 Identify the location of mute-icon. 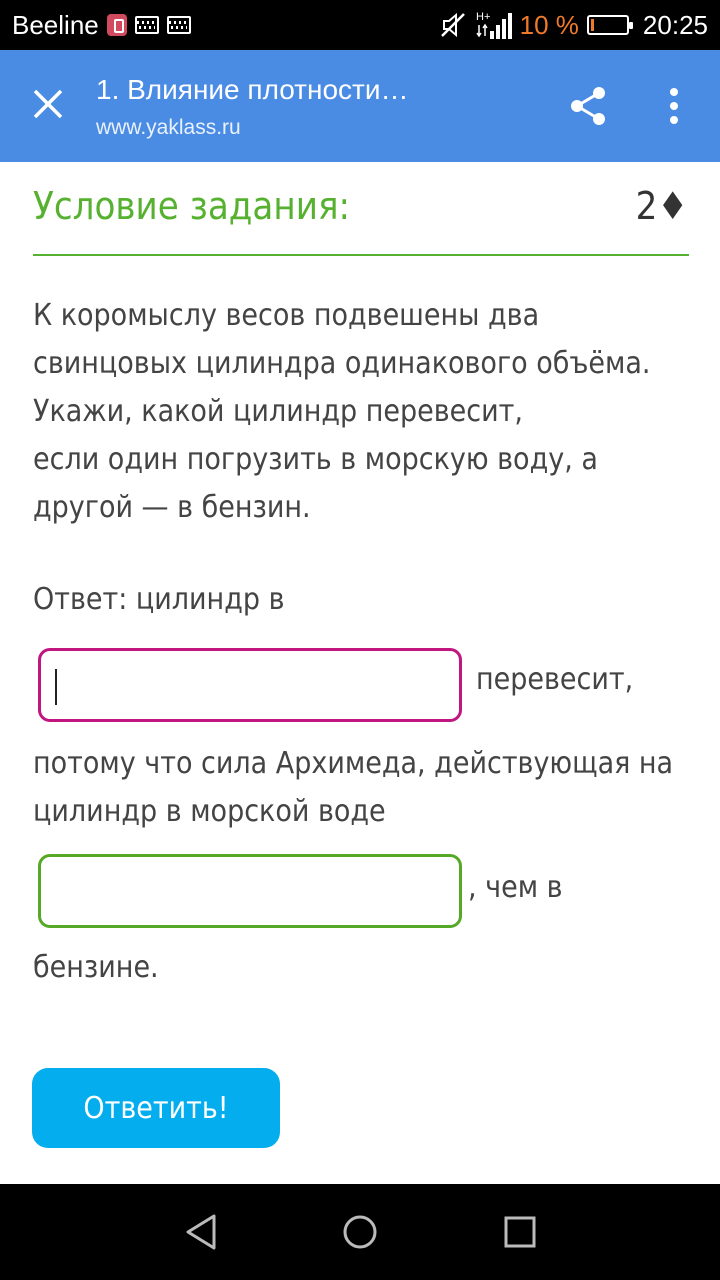
(452, 25).